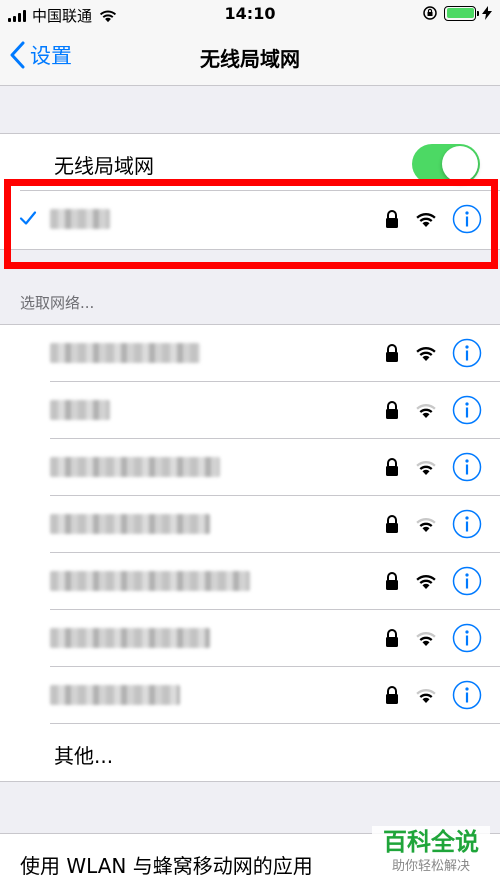 Image resolution: width=500 pixels, height=889 pixels. Describe the element at coordinates (430, 13) in the screenshot. I see `orientation-lock-icon` at that location.